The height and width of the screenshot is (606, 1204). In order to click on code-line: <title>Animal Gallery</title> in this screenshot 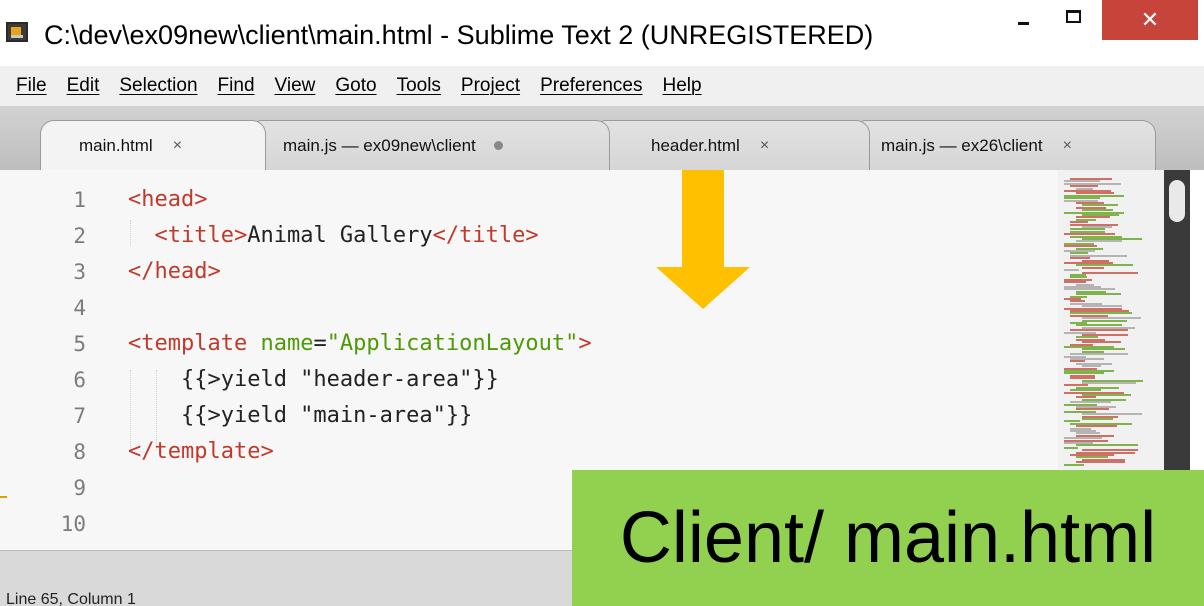, I will do `click(333, 236)`.